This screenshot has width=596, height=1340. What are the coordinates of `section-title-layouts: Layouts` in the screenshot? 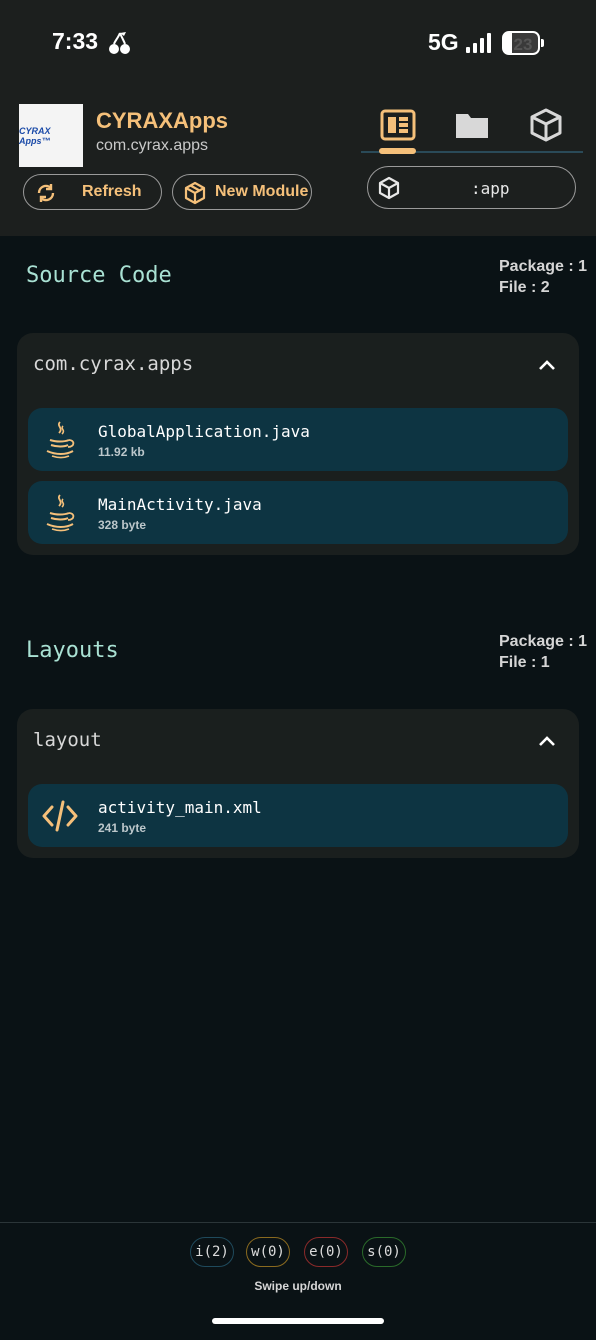 It's located at (72, 650).